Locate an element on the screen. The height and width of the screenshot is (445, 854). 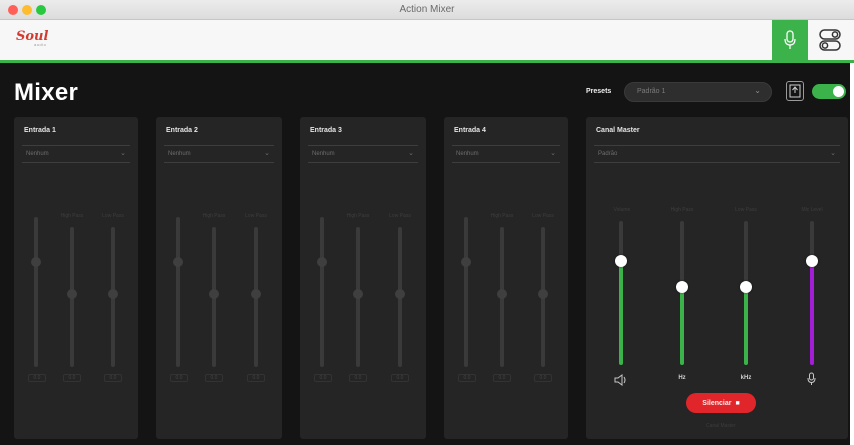
window-titlebar: Action Mixer is located at coordinates (427, 10).